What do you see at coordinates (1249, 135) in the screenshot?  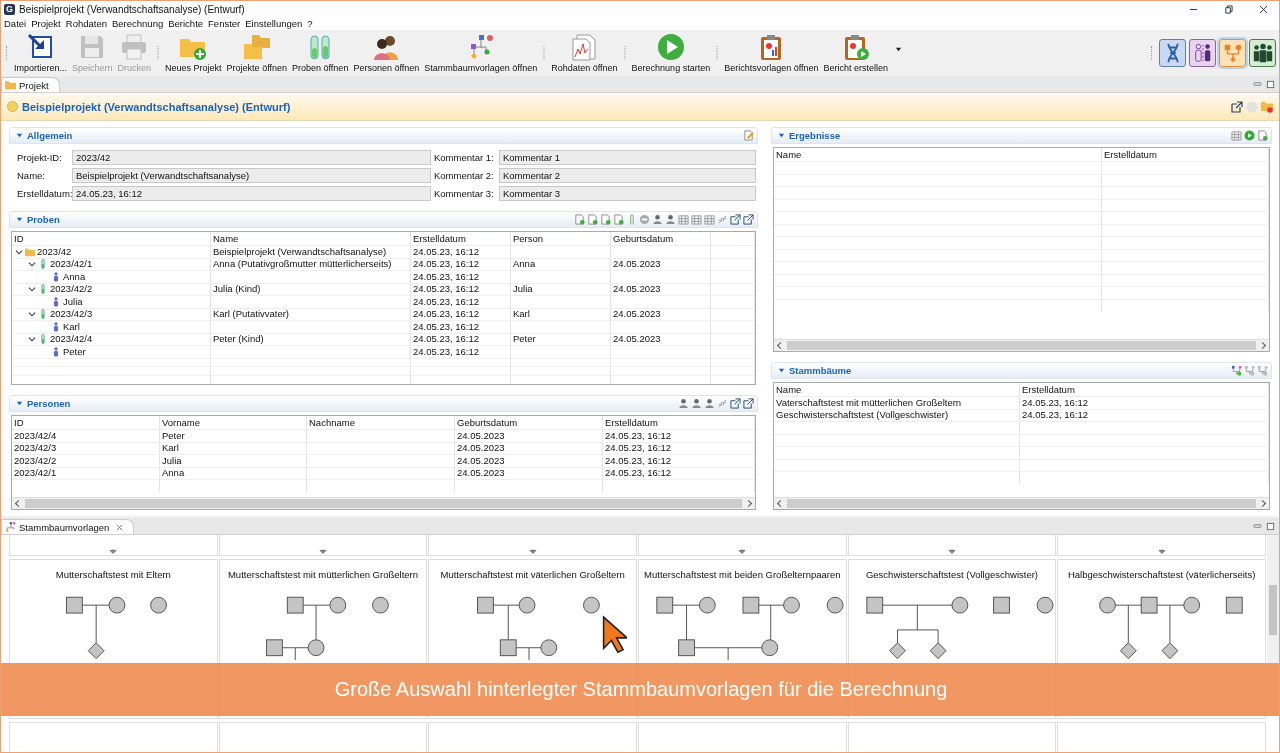 I see `play-icon` at bounding box center [1249, 135].